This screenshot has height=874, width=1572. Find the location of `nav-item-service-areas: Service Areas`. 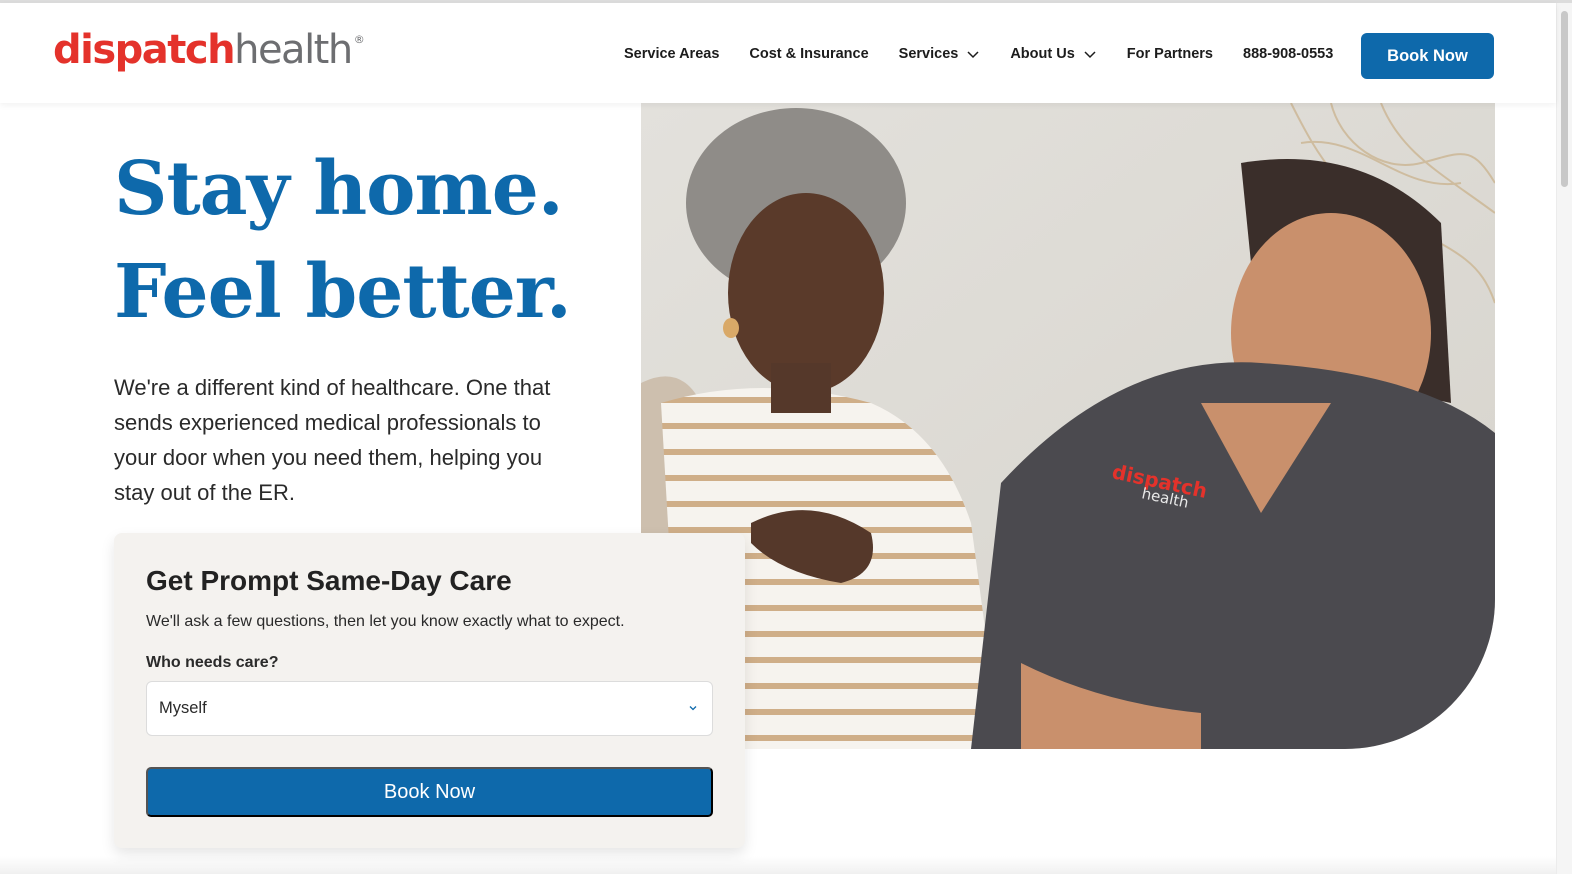

nav-item-service-areas: Service Areas is located at coordinates (671, 54).